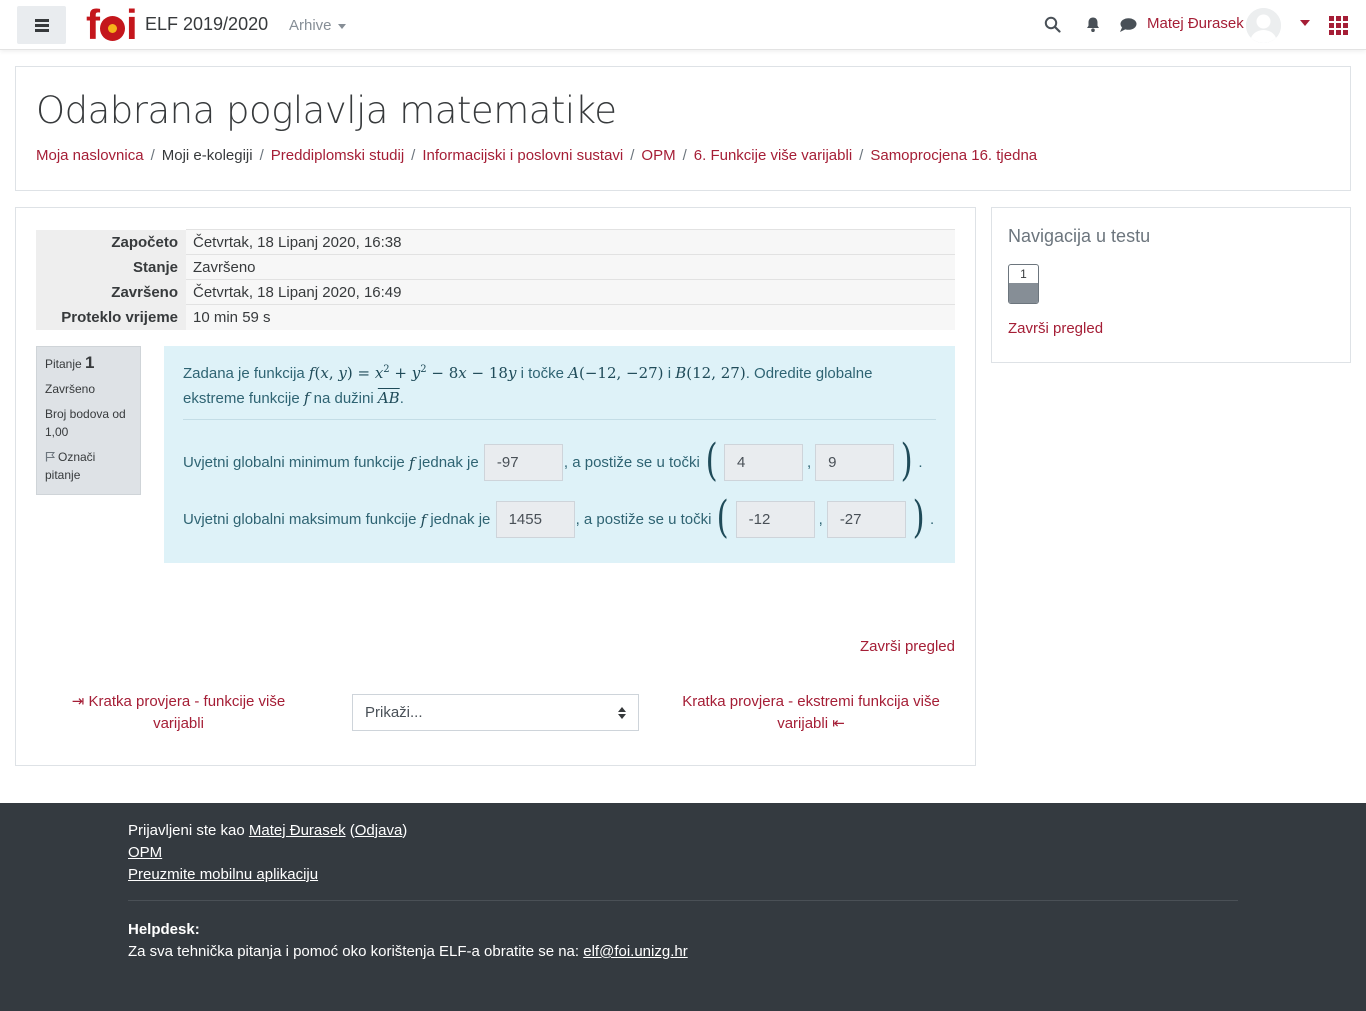  What do you see at coordinates (1023, 293) in the screenshot?
I see `question-state-fill` at bounding box center [1023, 293].